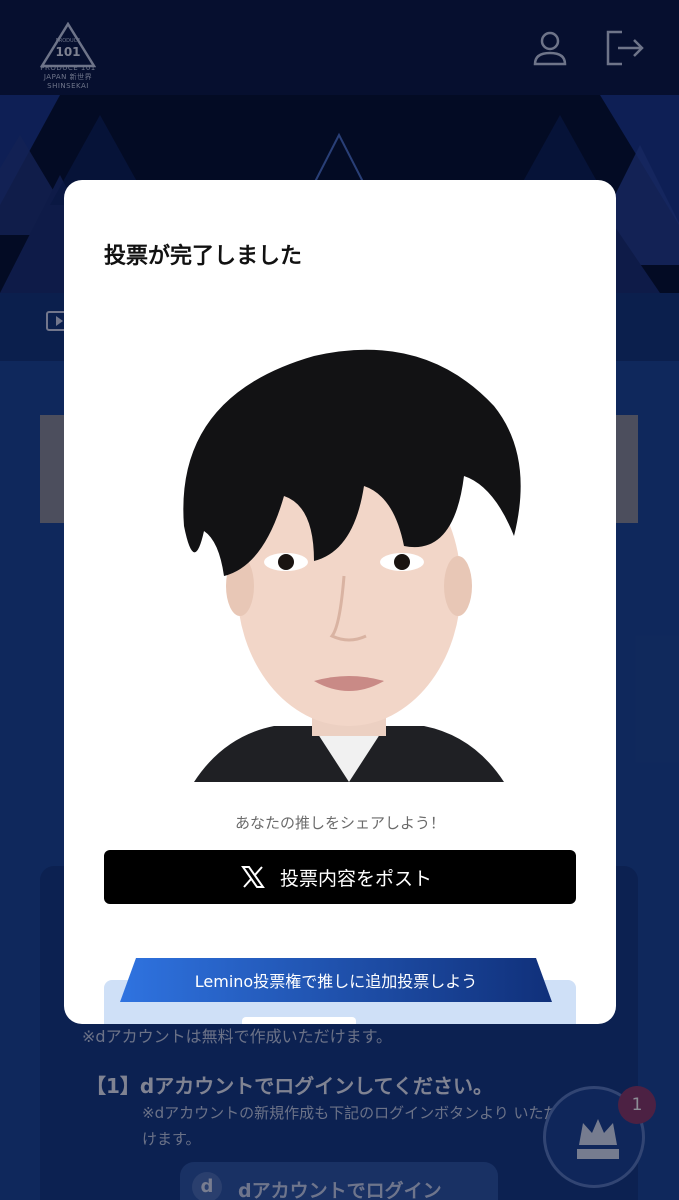 The height and width of the screenshot is (1200, 679). Describe the element at coordinates (299, 1020) in the screenshot. I see `lemino-panel-content` at that location.